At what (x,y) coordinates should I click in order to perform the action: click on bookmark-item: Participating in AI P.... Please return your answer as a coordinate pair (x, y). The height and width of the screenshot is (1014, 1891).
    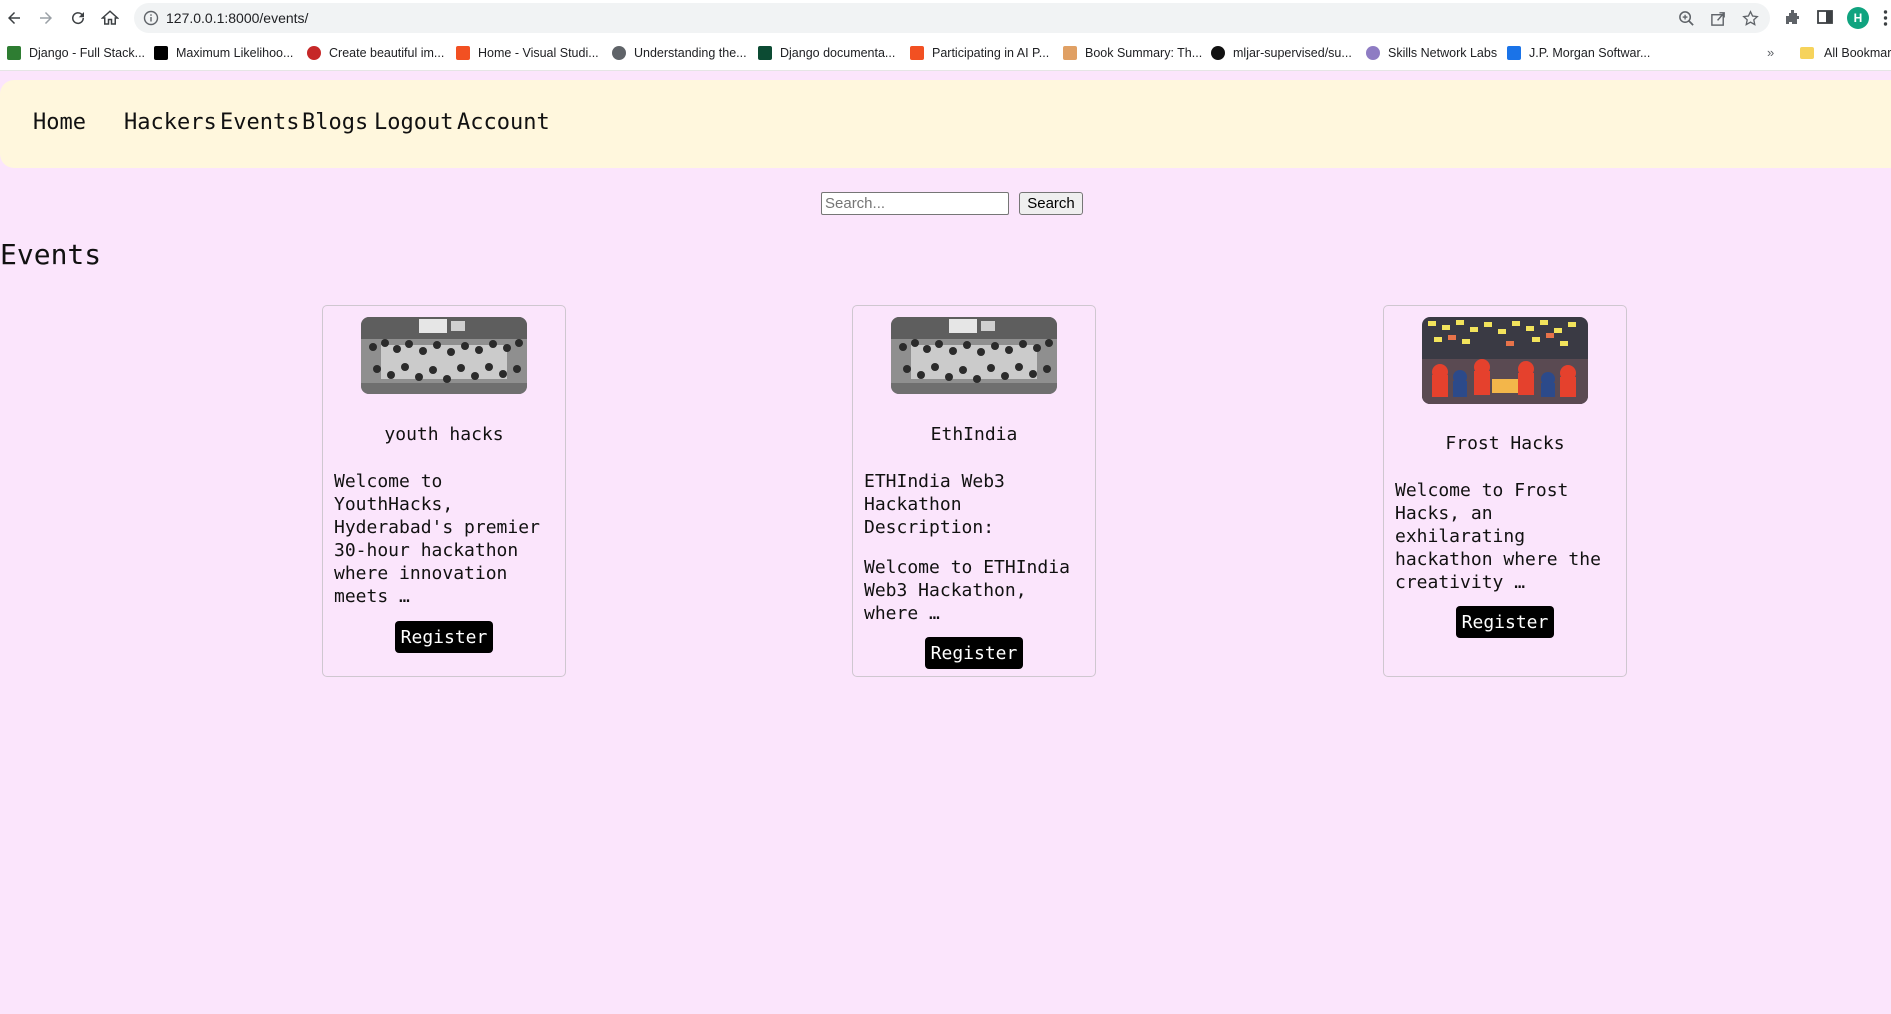
    Looking at the image, I should click on (979, 53).